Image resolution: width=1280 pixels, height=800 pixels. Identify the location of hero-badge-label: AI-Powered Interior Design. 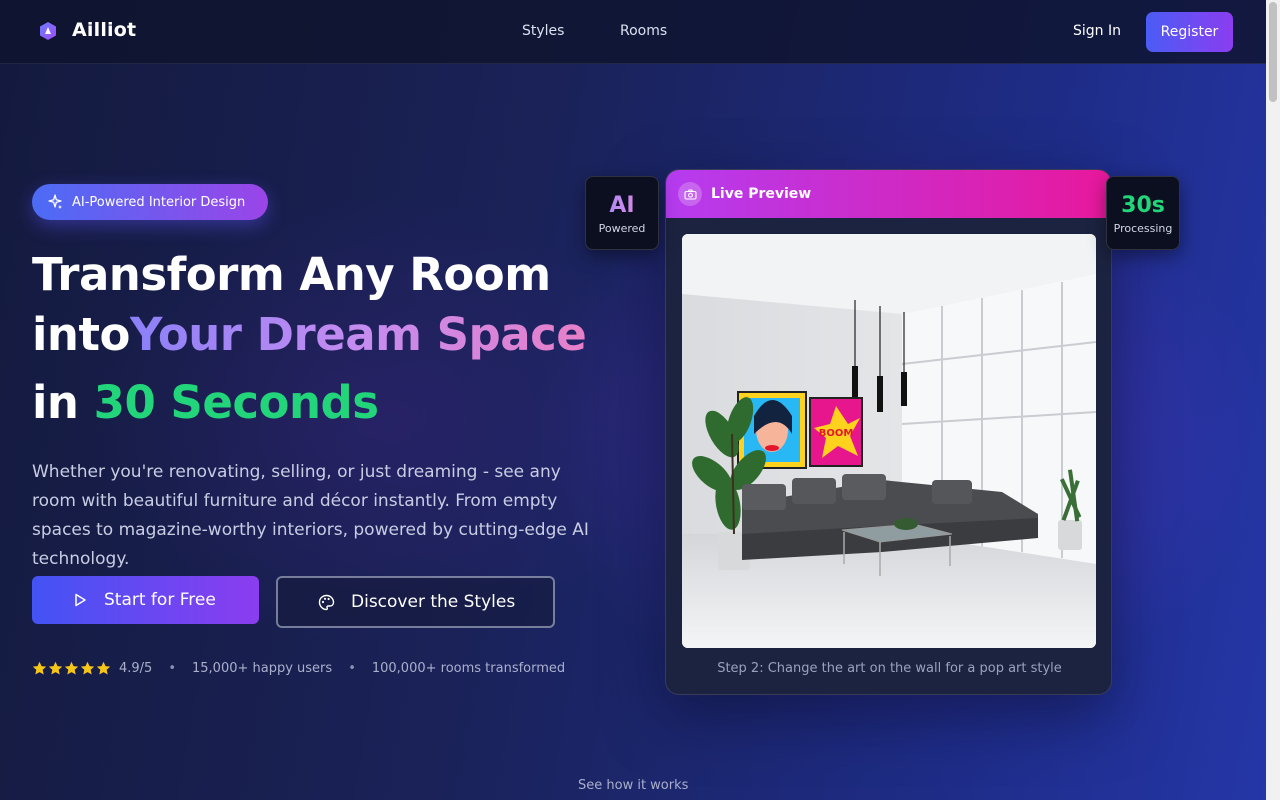
(159, 202).